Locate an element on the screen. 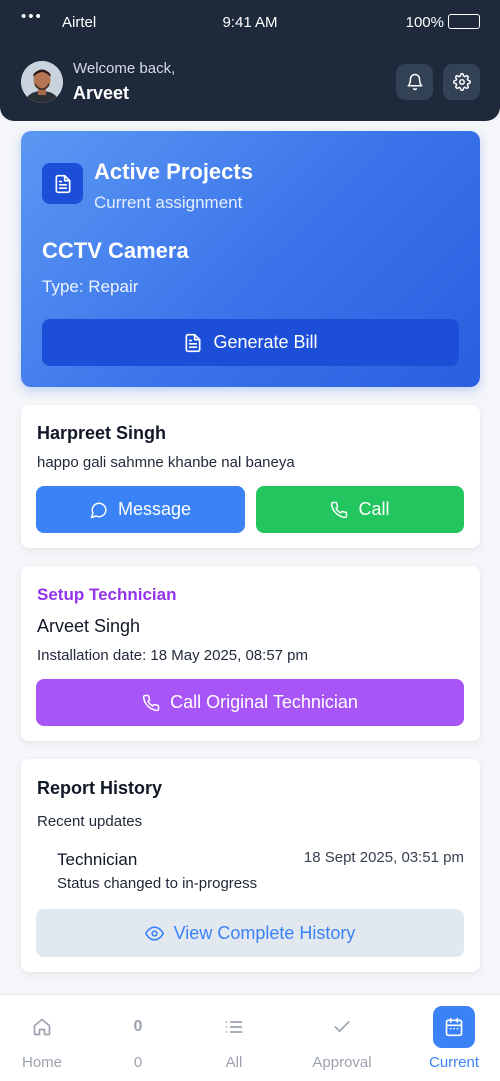 The image size is (500, 1081). eye-icon is located at coordinates (154, 933).